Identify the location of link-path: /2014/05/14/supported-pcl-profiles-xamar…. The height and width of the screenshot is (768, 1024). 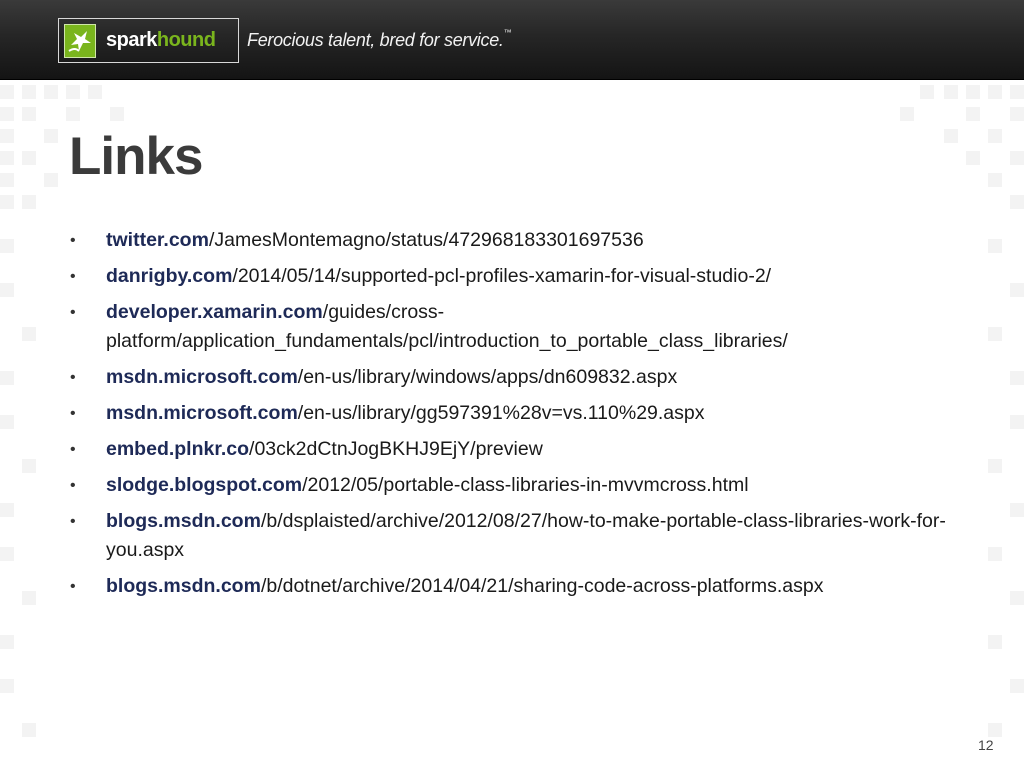
(501, 276).